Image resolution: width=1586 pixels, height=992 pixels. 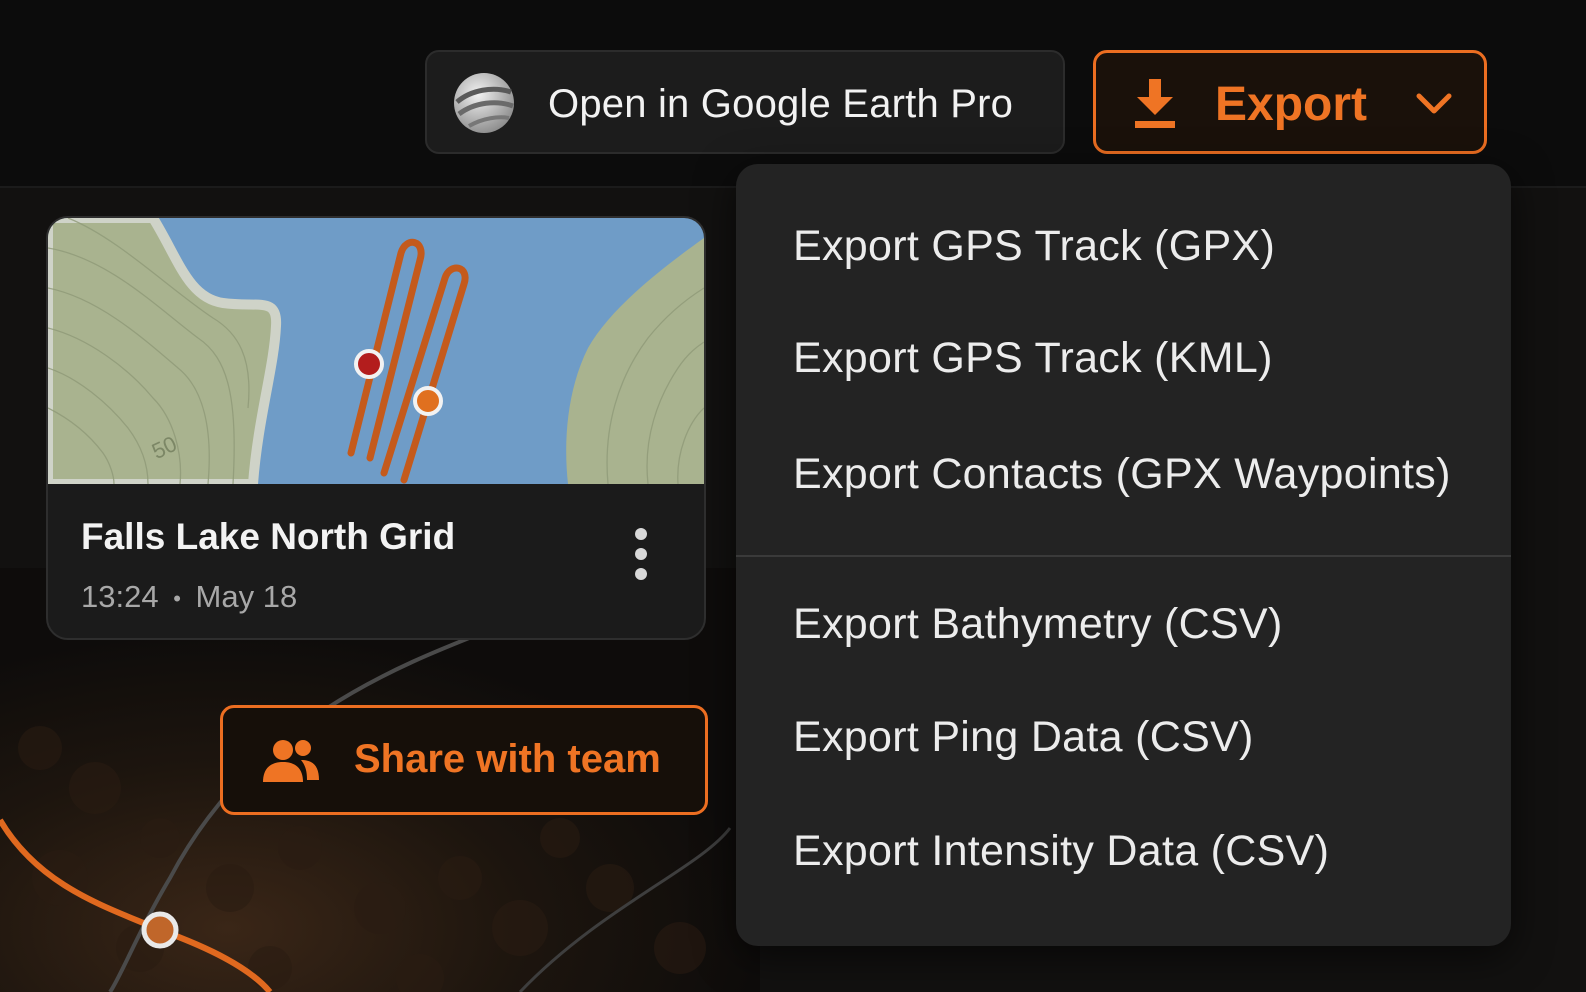 What do you see at coordinates (189, 597) in the screenshot?
I see `survey-meta: 13:24 • May 18` at bounding box center [189, 597].